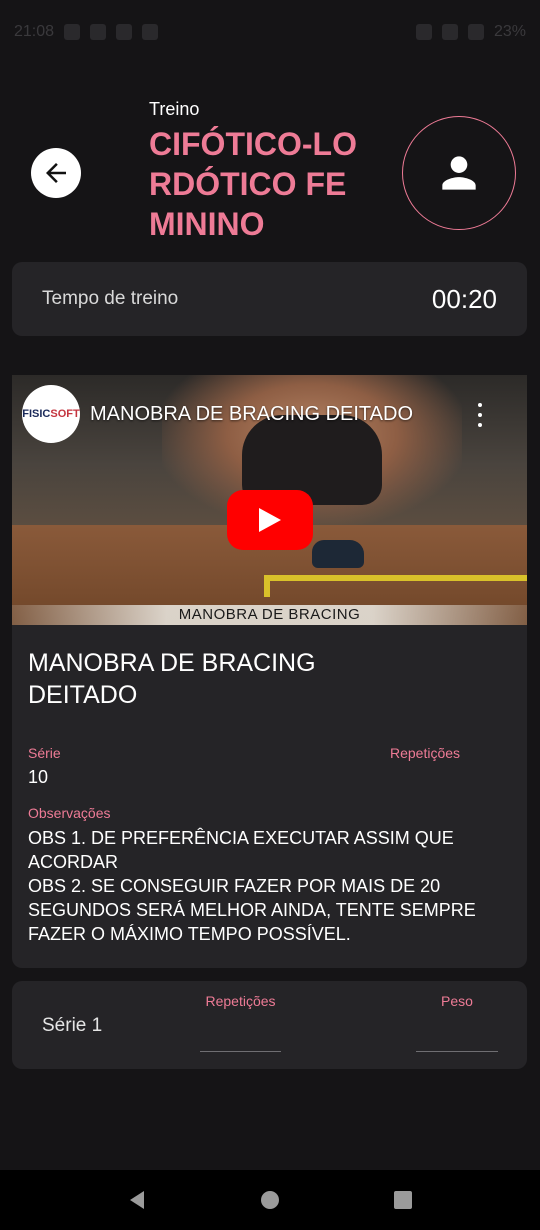  What do you see at coordinates (65, 414) in the screenshot?
I see `channel-logo-accent: SOFT` at bounding box center [65, 414].